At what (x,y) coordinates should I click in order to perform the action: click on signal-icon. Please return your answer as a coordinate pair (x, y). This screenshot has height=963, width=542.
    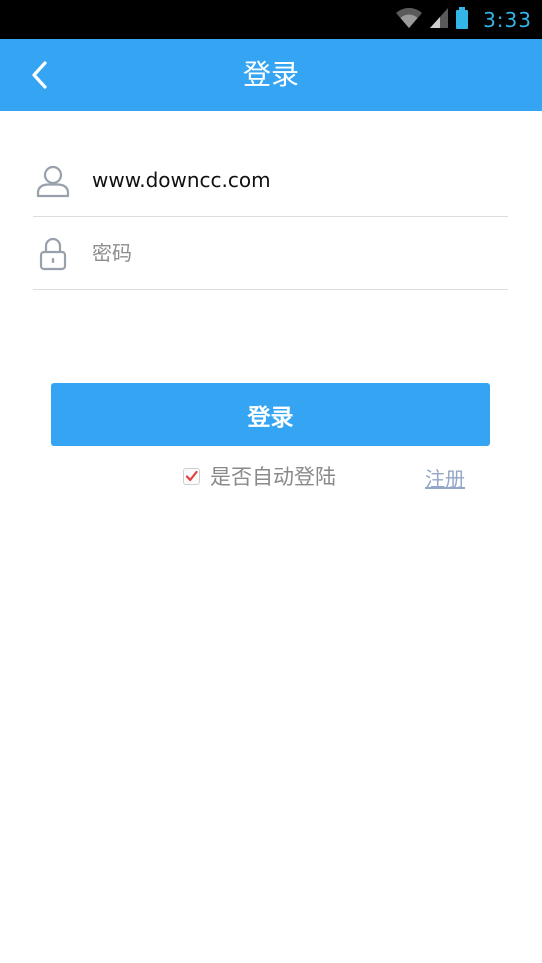
    Looking at the image, I should click on (439, 20).